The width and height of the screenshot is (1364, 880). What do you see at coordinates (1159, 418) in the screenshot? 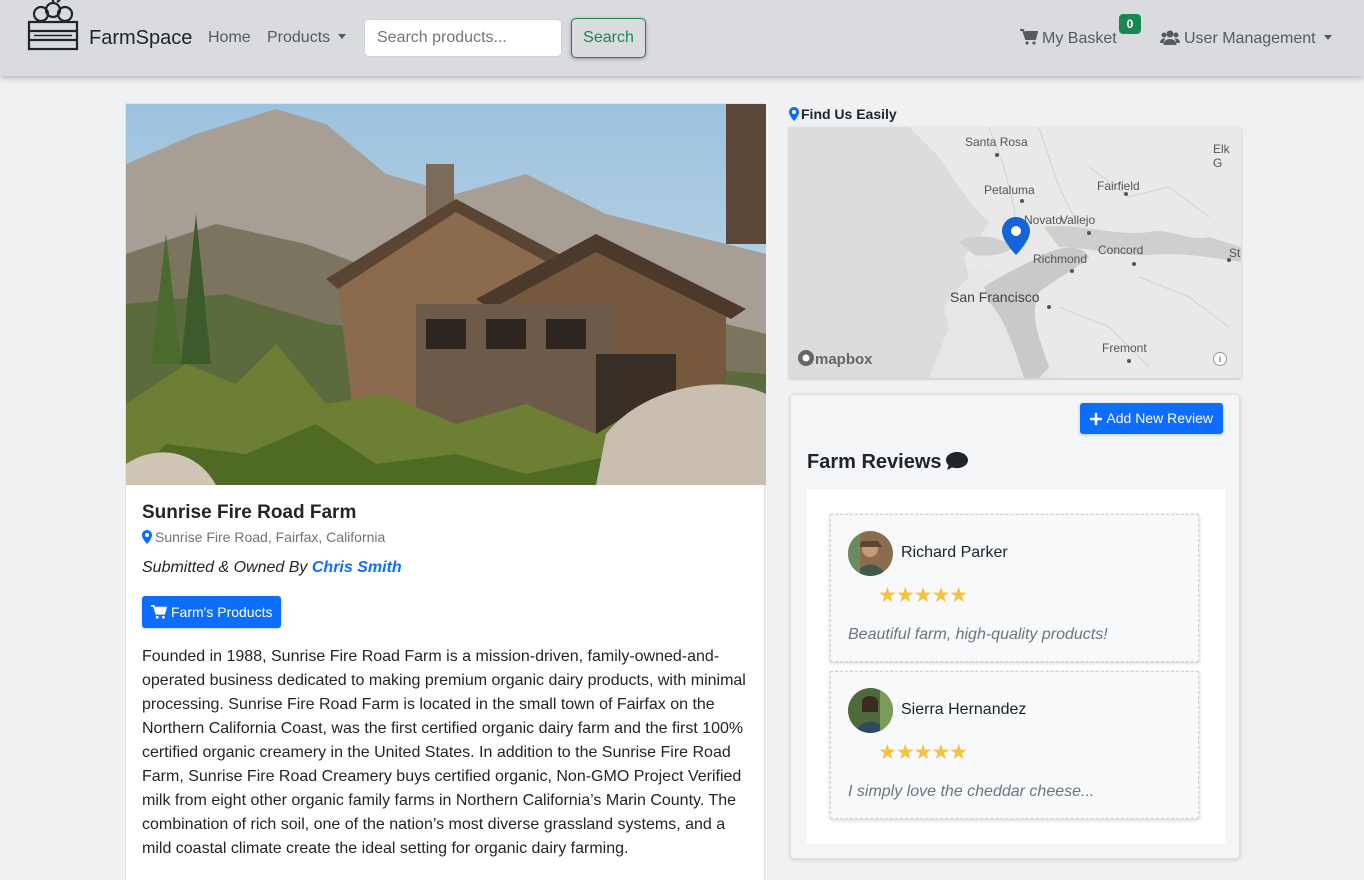
I see `add-review-label: Add New Review` at bounding box center [1159, 418].